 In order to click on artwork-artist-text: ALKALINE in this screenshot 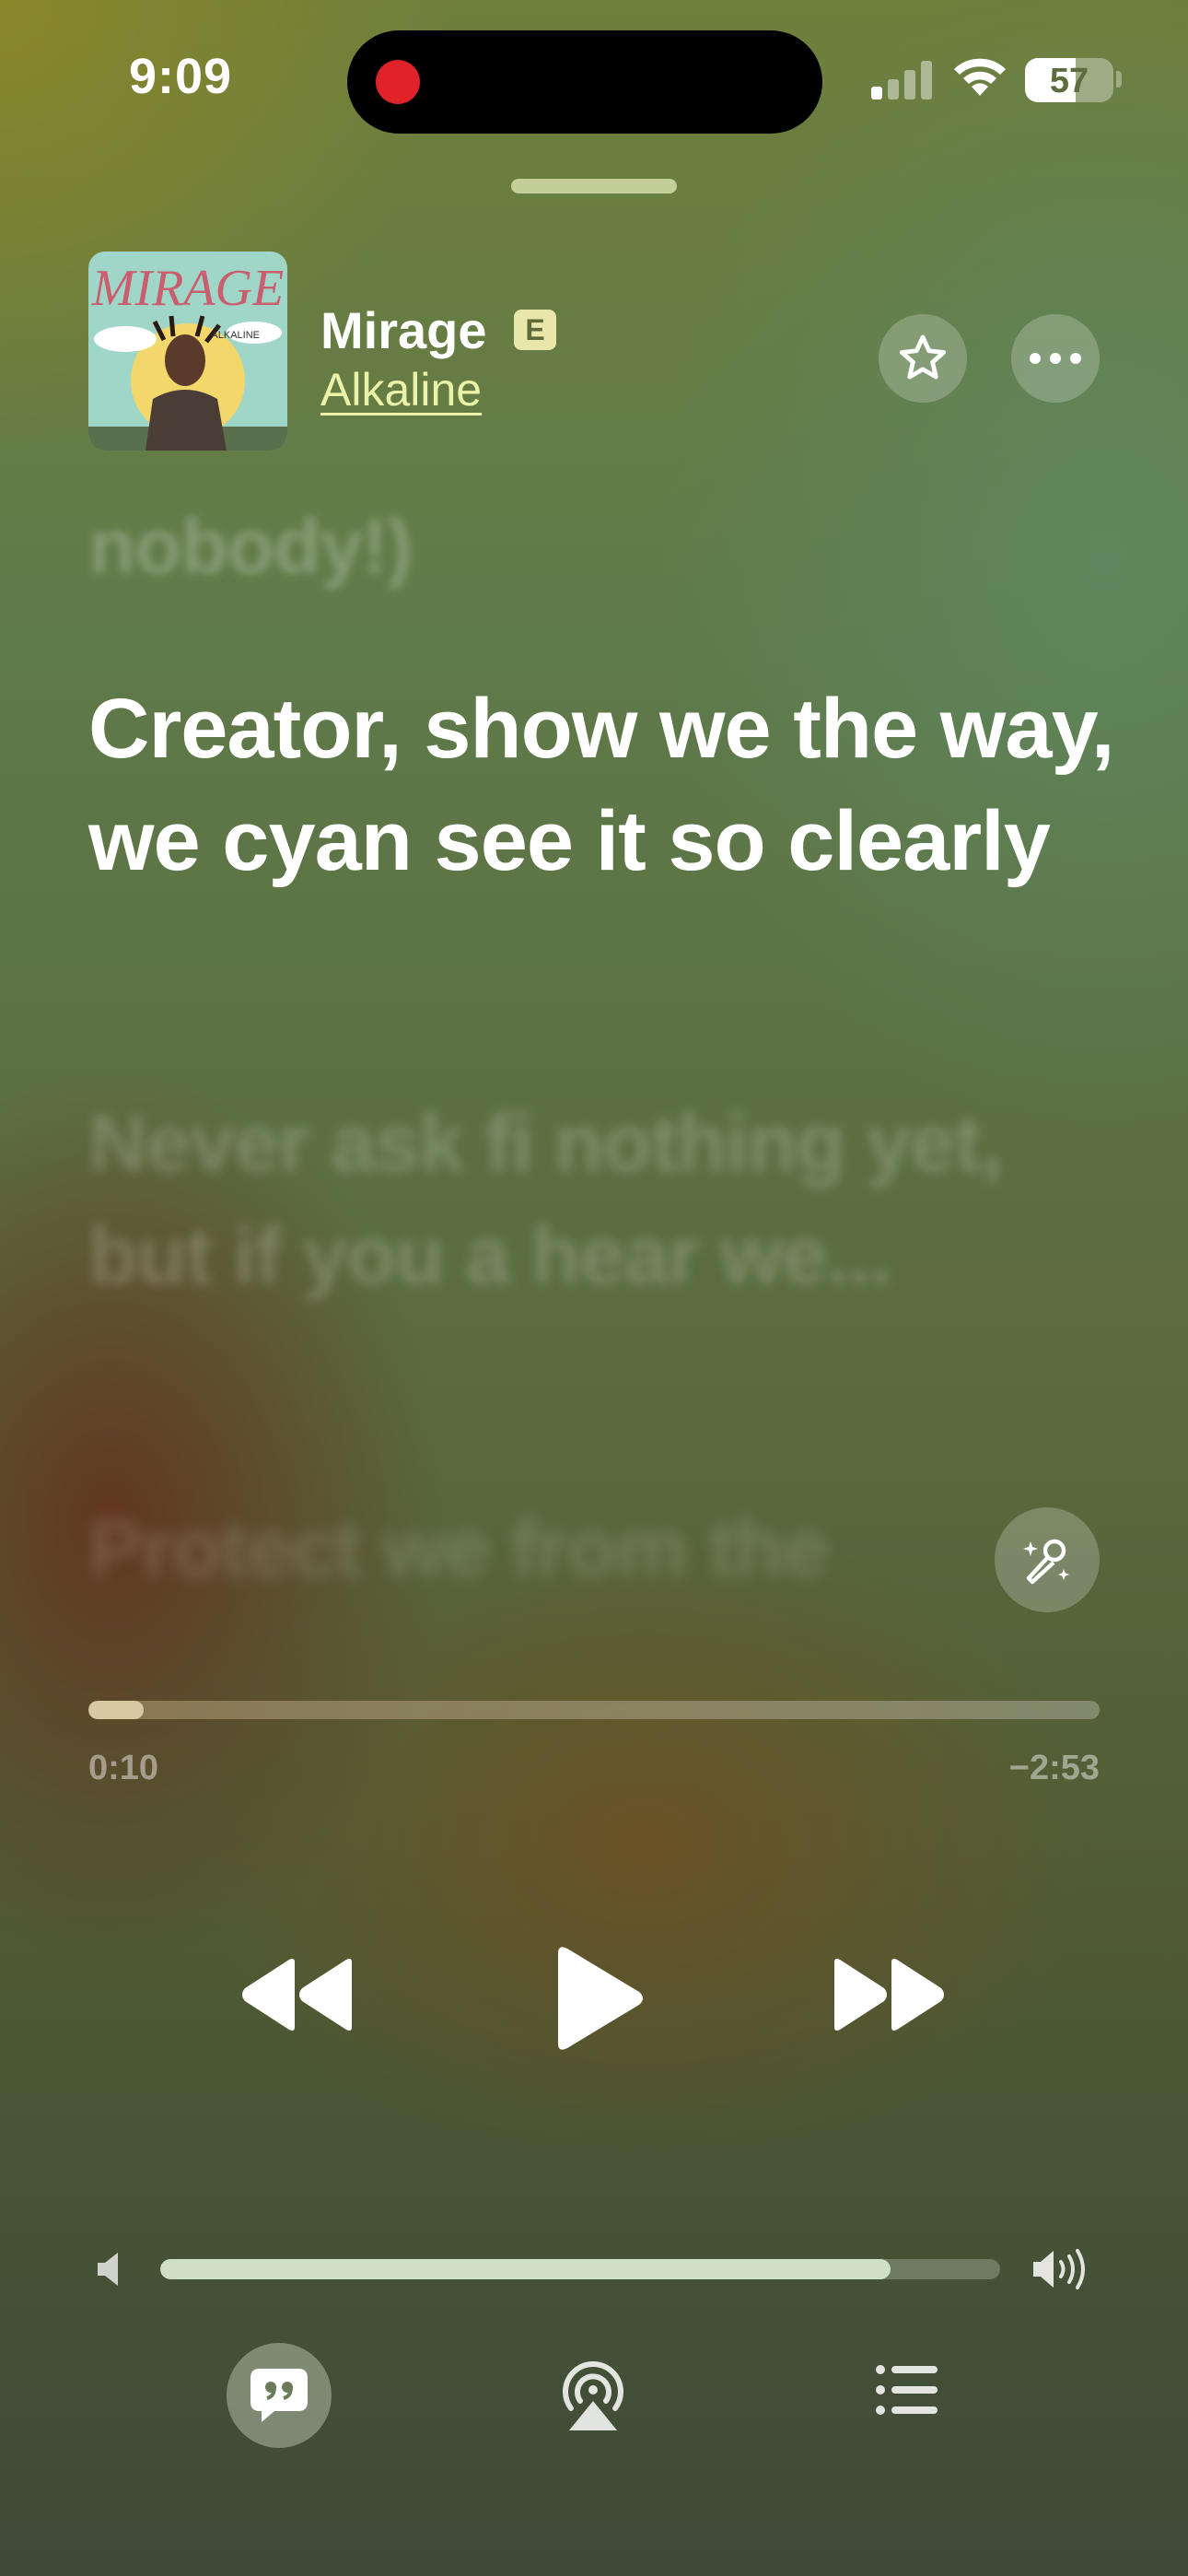, I will do `click(235, 335)`.